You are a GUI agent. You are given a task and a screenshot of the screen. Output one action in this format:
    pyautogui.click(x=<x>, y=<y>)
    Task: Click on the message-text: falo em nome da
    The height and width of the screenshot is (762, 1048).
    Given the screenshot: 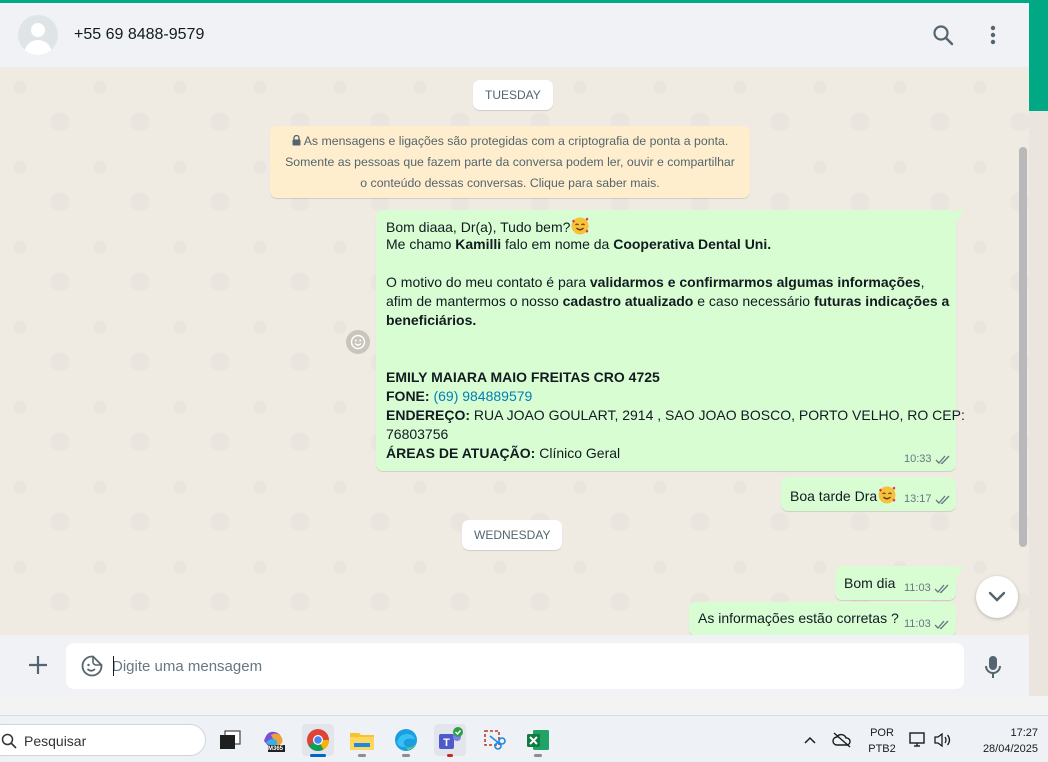 What is the action you would take?
    pyautogui.click(x=557, y=244)
    